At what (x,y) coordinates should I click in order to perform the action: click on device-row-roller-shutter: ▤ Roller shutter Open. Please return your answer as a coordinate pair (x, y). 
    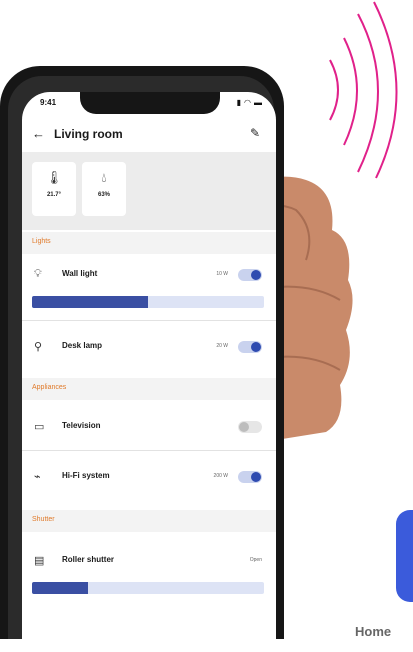
    Looking at the image, I should click on (149, 561).